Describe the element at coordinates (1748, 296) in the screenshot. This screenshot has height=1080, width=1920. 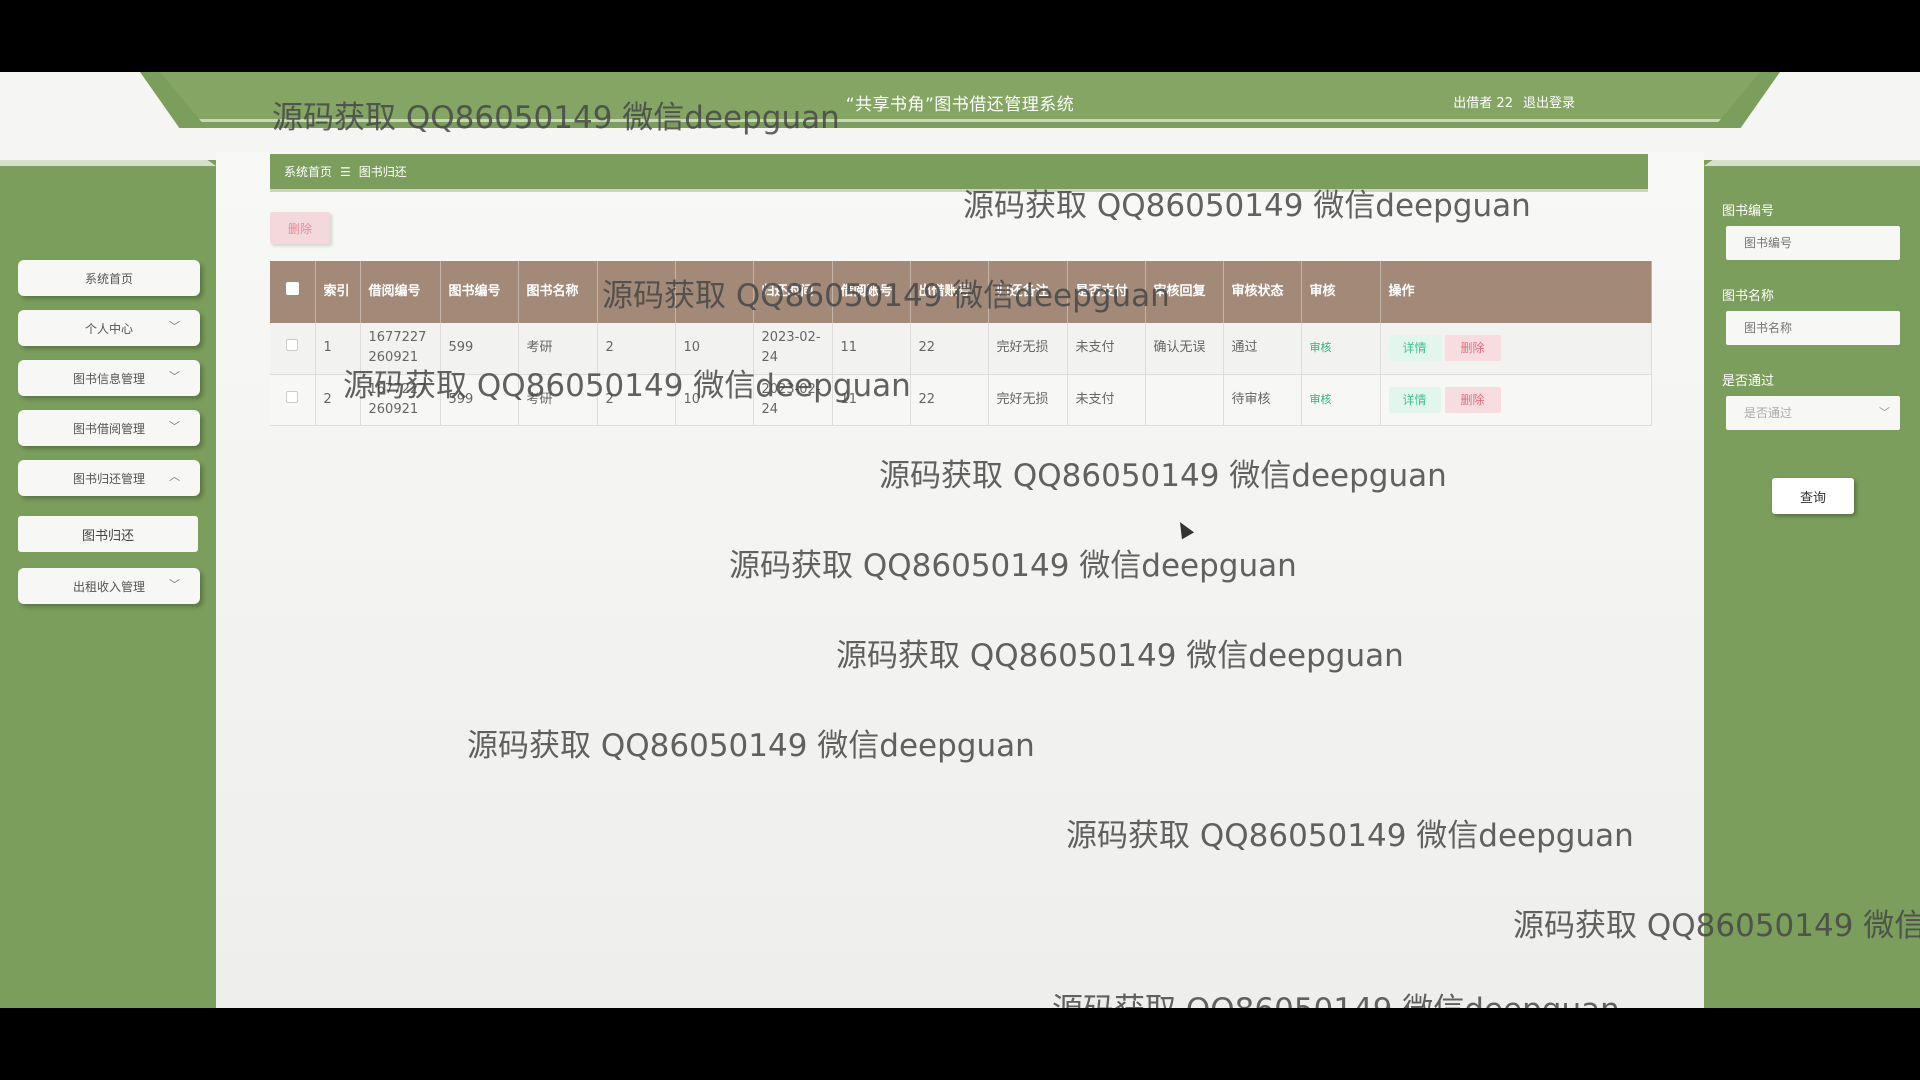
I see `book-name-label: 图书名称` at that location.